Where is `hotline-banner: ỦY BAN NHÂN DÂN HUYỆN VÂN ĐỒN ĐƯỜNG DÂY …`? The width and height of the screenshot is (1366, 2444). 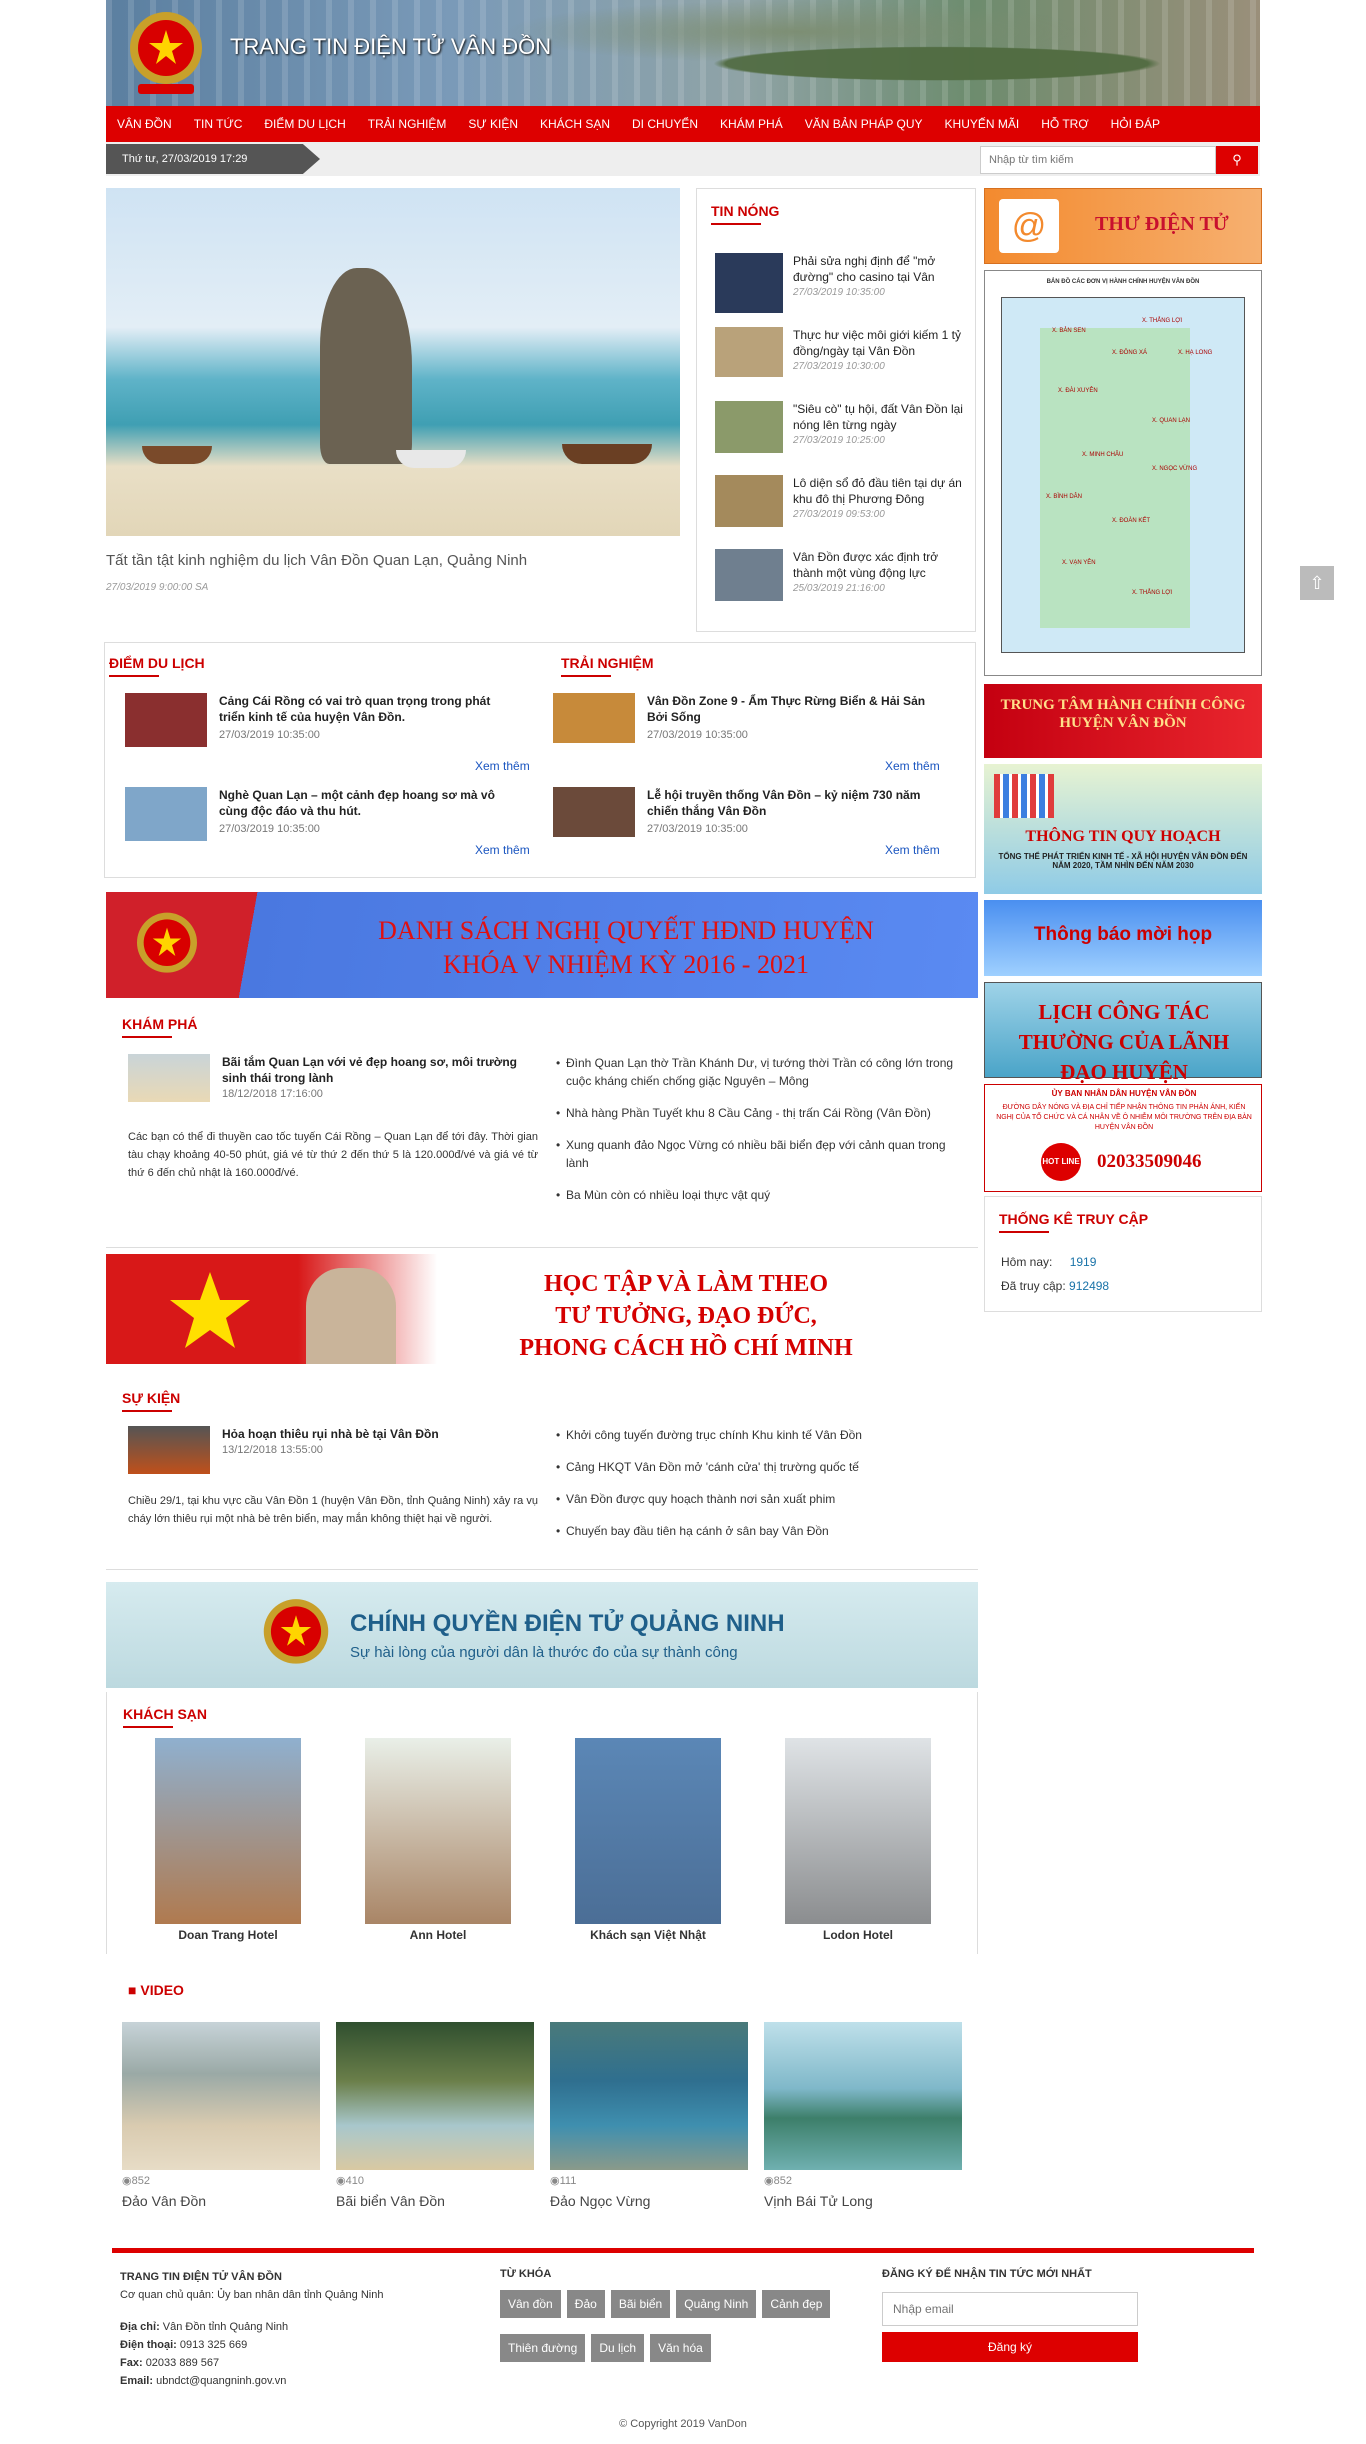 hotline-banner: ỦY BAN NHÂN DÂN HUYỆN VÂN ĐỒN ĐƯỜNG DÂY … is located at coordinates (1123, 1138).